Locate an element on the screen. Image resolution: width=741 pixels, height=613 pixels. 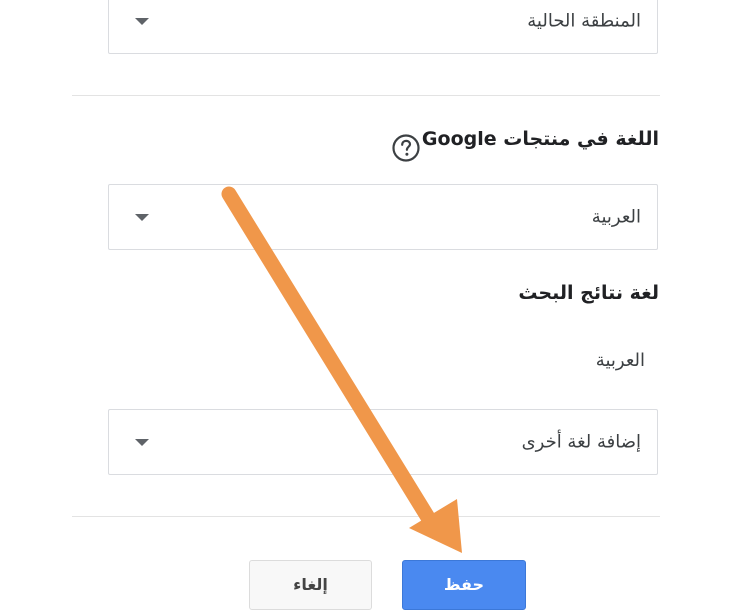
annotation-arrow-head is located at coordinates (435, 526).